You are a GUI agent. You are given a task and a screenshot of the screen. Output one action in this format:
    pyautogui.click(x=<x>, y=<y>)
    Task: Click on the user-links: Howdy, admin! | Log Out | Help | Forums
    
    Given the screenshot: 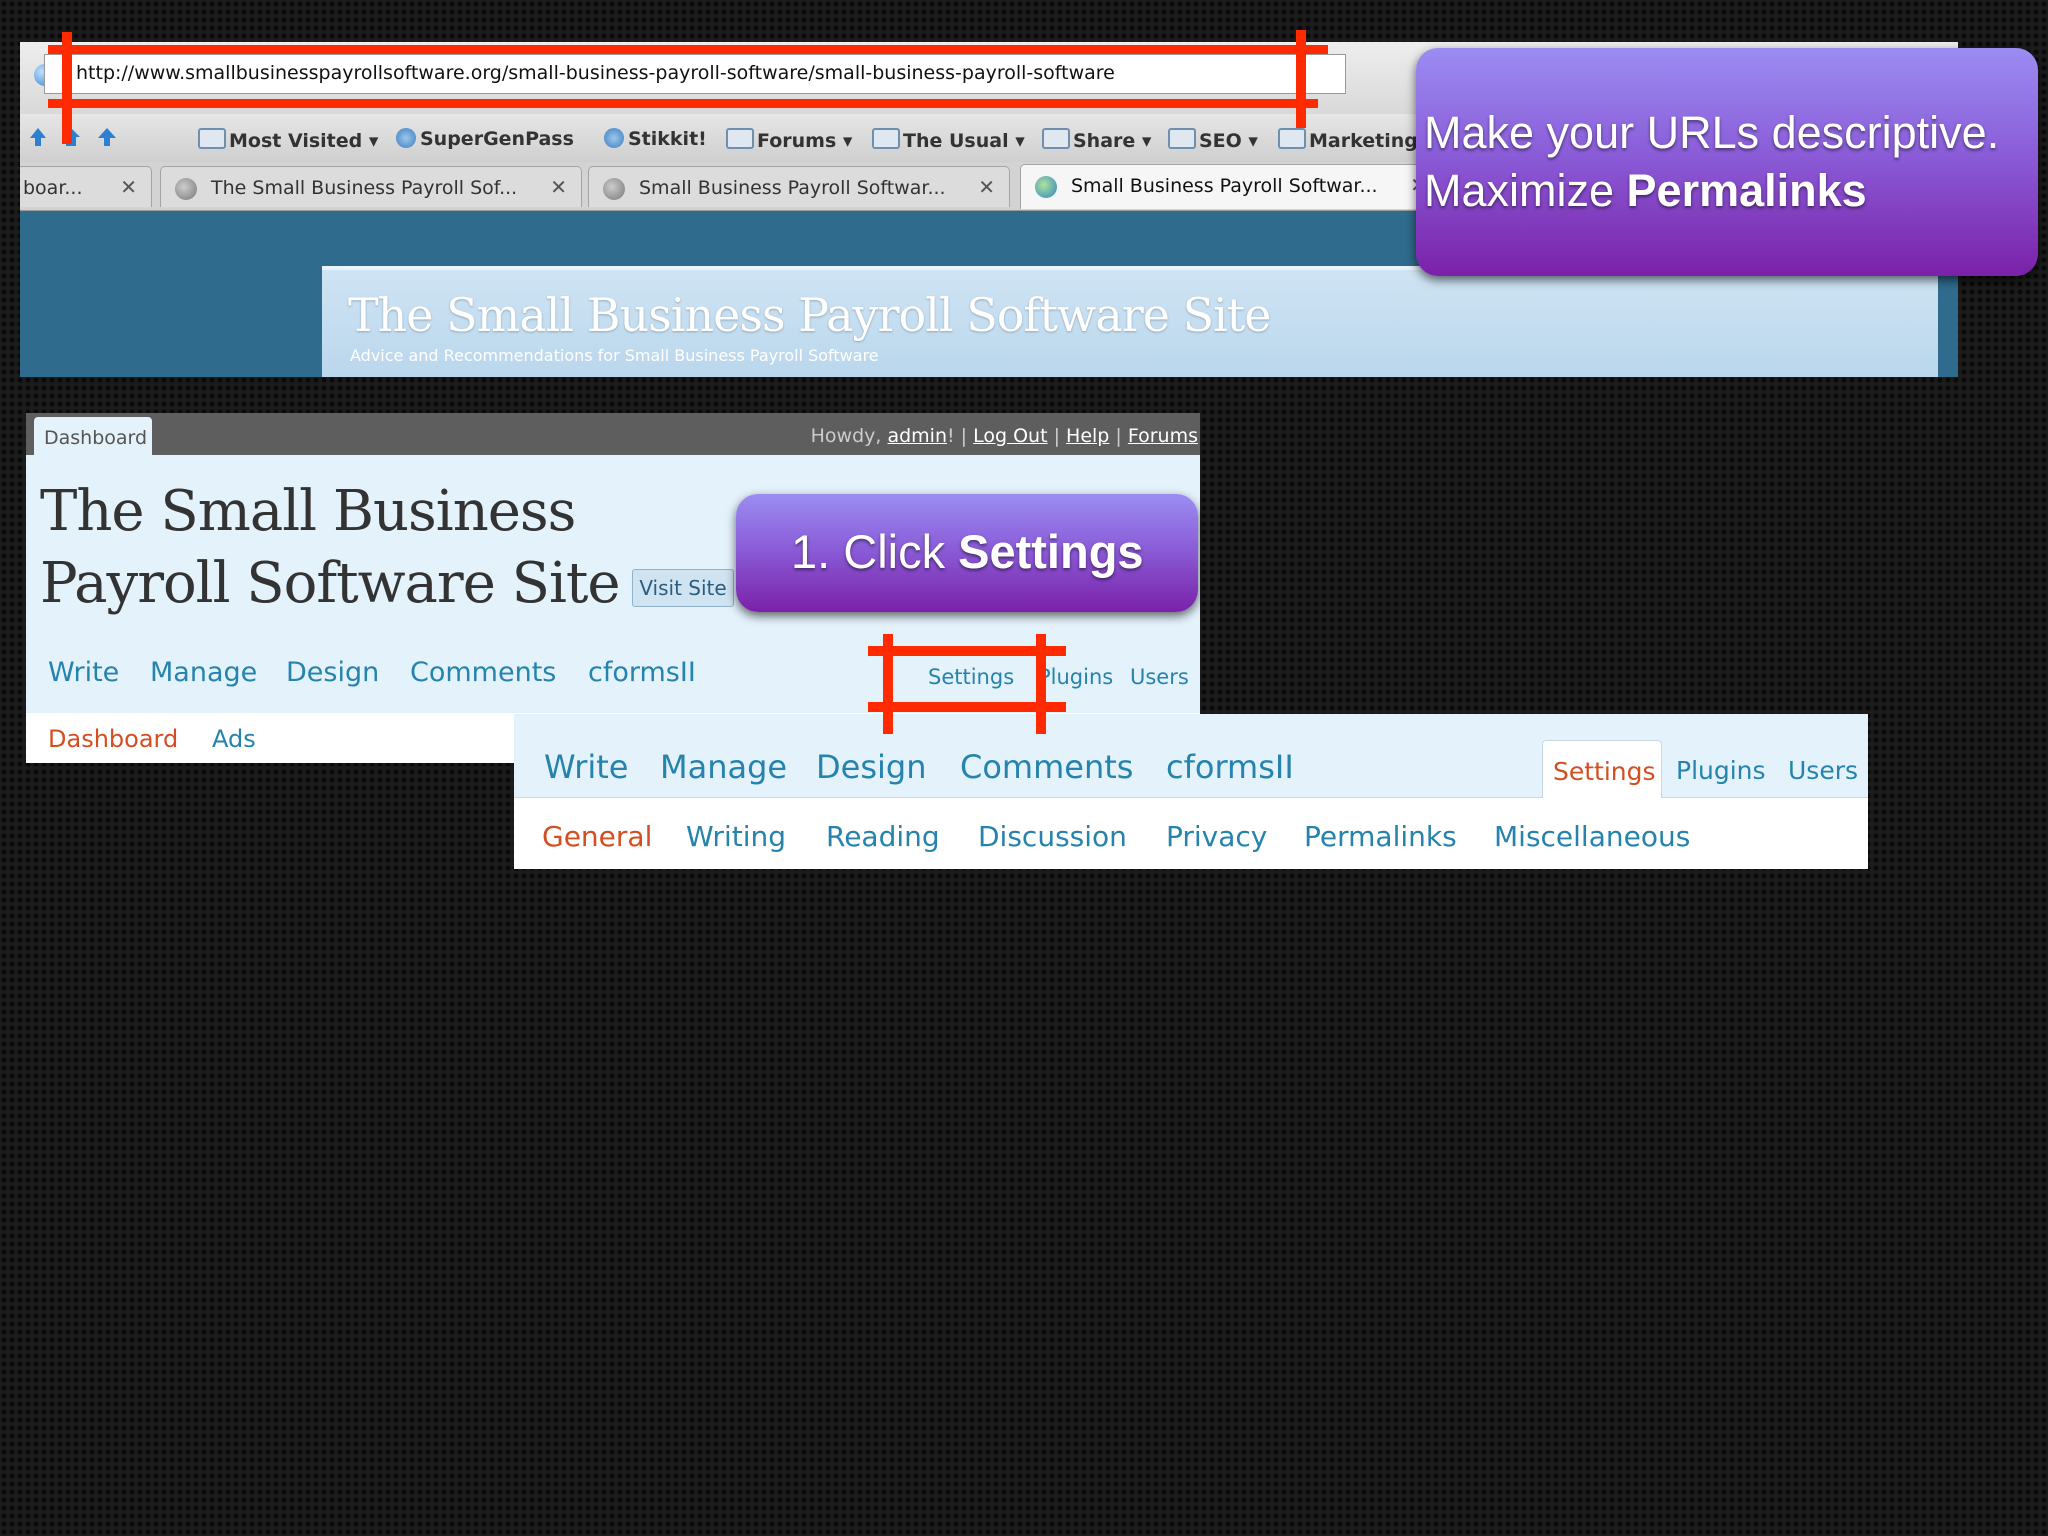 What is the action you would take?
    pyautogui.click(x=1004, y=436)
    